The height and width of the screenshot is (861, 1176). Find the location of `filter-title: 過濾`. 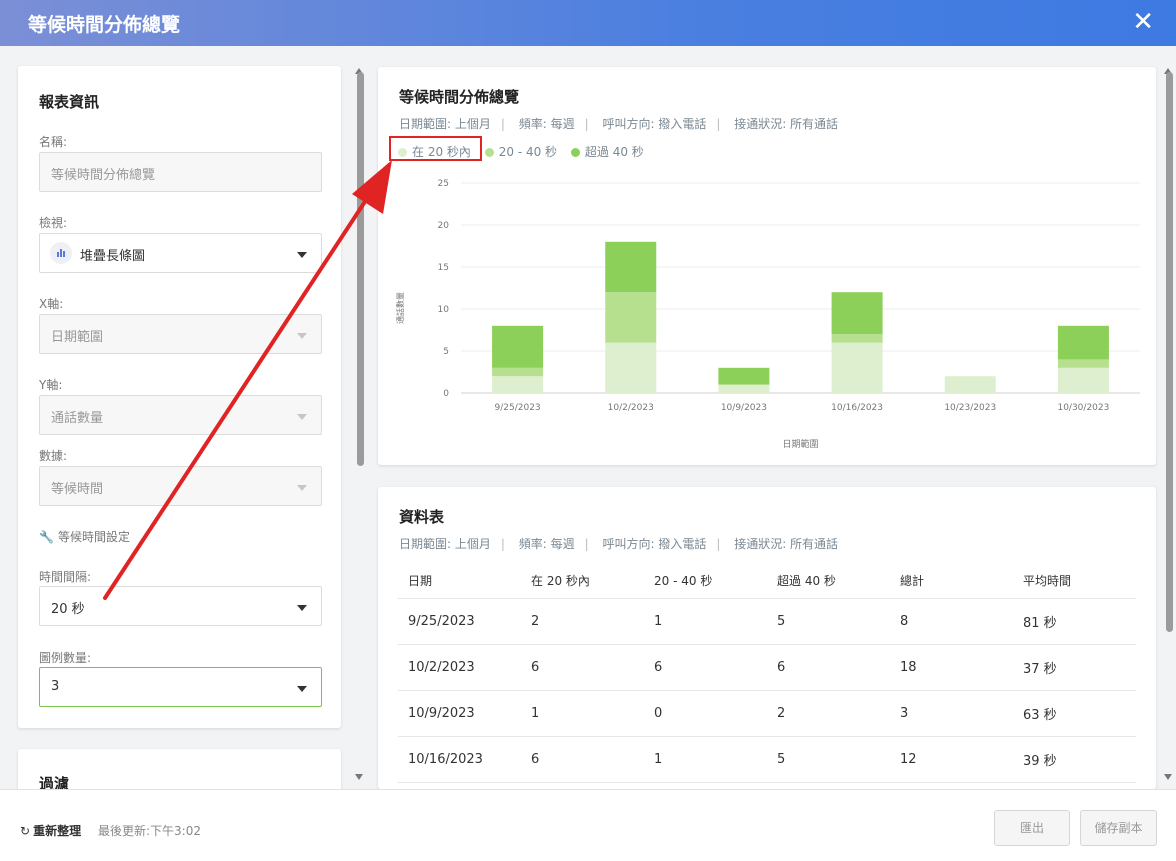

filter-title: 過濾 is located at coordinates (54, 782).